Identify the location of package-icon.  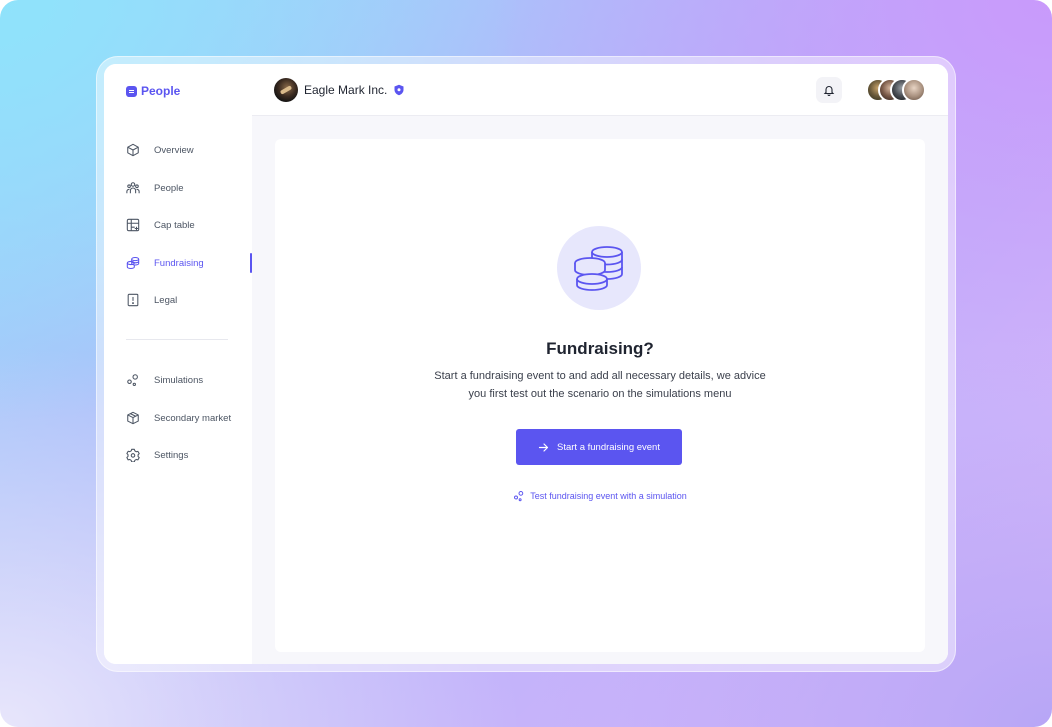
(133, 418).